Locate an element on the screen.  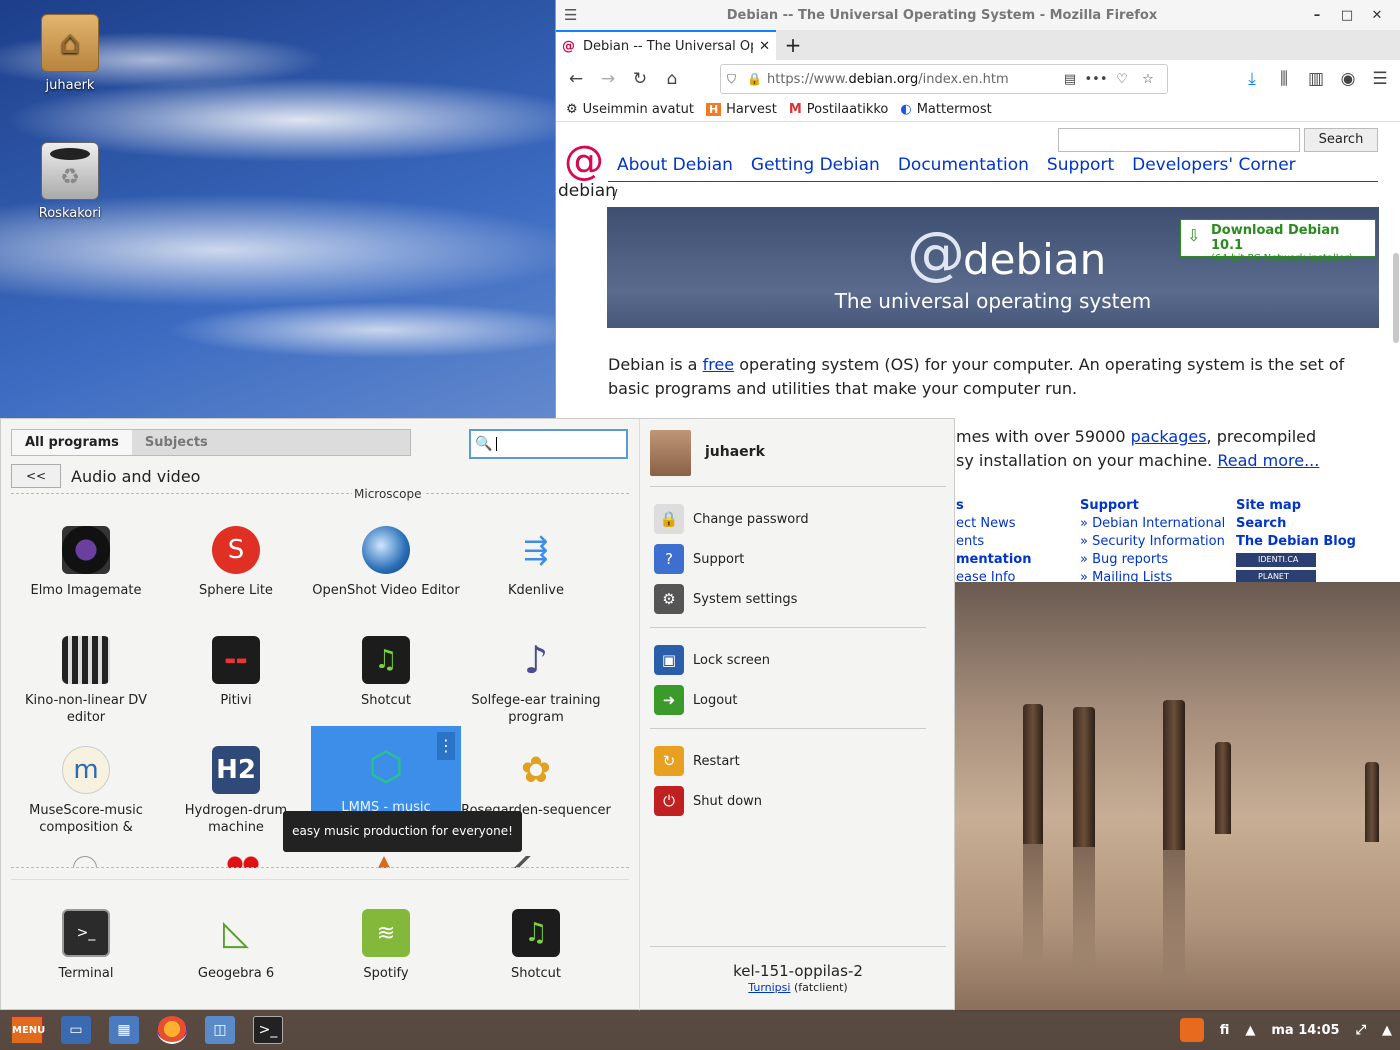
app-kino: Kino-non-linear DV editor is located at coordinates (86, 681).